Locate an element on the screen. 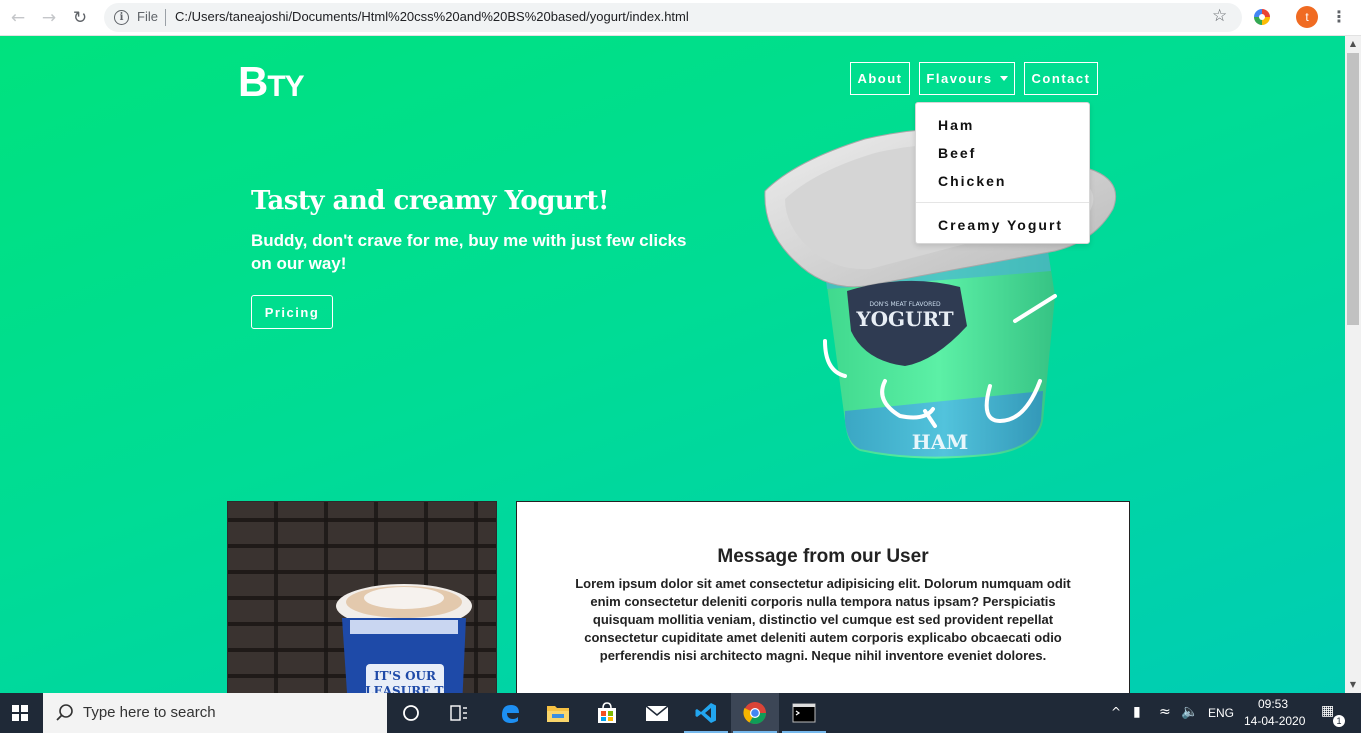 Image resolution: width=1361 pixels, height=733 pixels. chevron-up-icon: ^ is located at coordinates (1116, 712).